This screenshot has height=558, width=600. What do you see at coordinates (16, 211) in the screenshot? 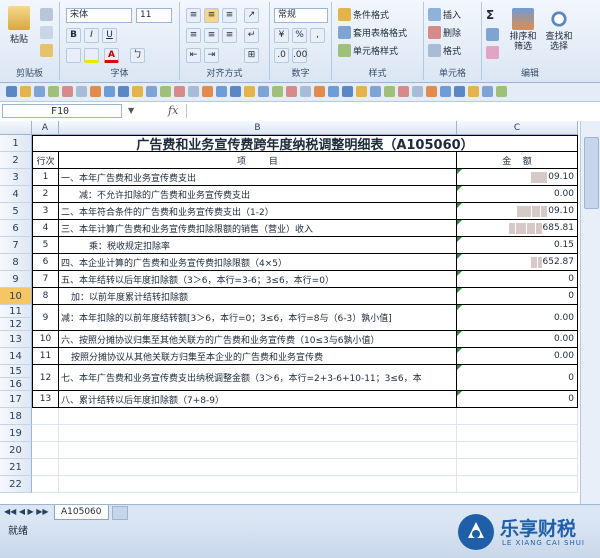
I see `row-header: 5` at bounding box center [16, 211].